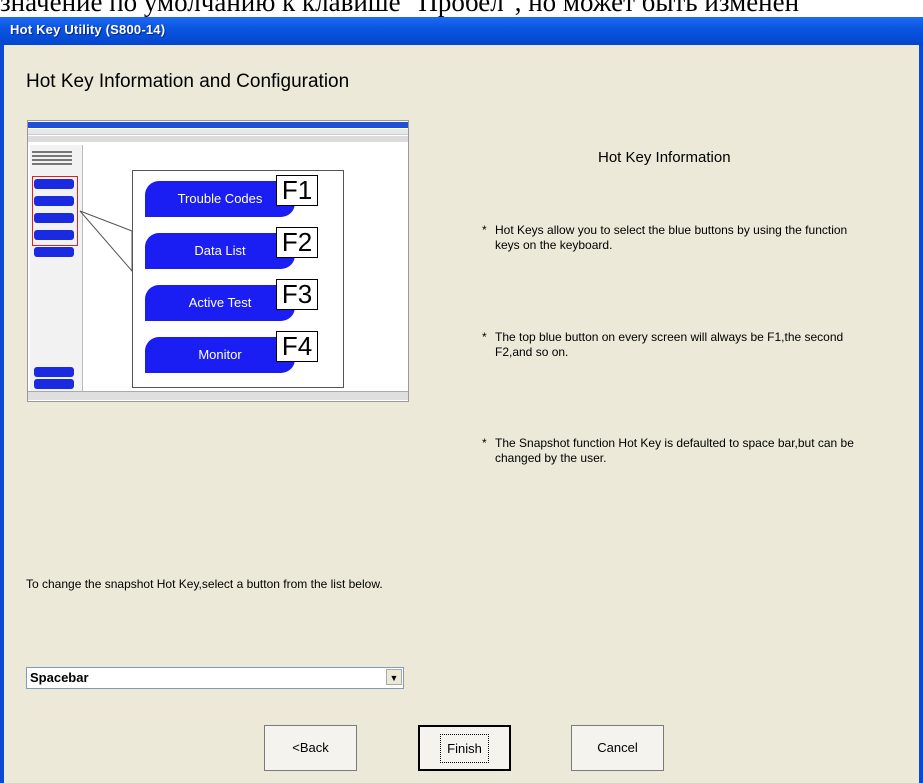 This screenshot has height=783, width=923. I want to click on f3-key-label: F3, so click(297, 294).